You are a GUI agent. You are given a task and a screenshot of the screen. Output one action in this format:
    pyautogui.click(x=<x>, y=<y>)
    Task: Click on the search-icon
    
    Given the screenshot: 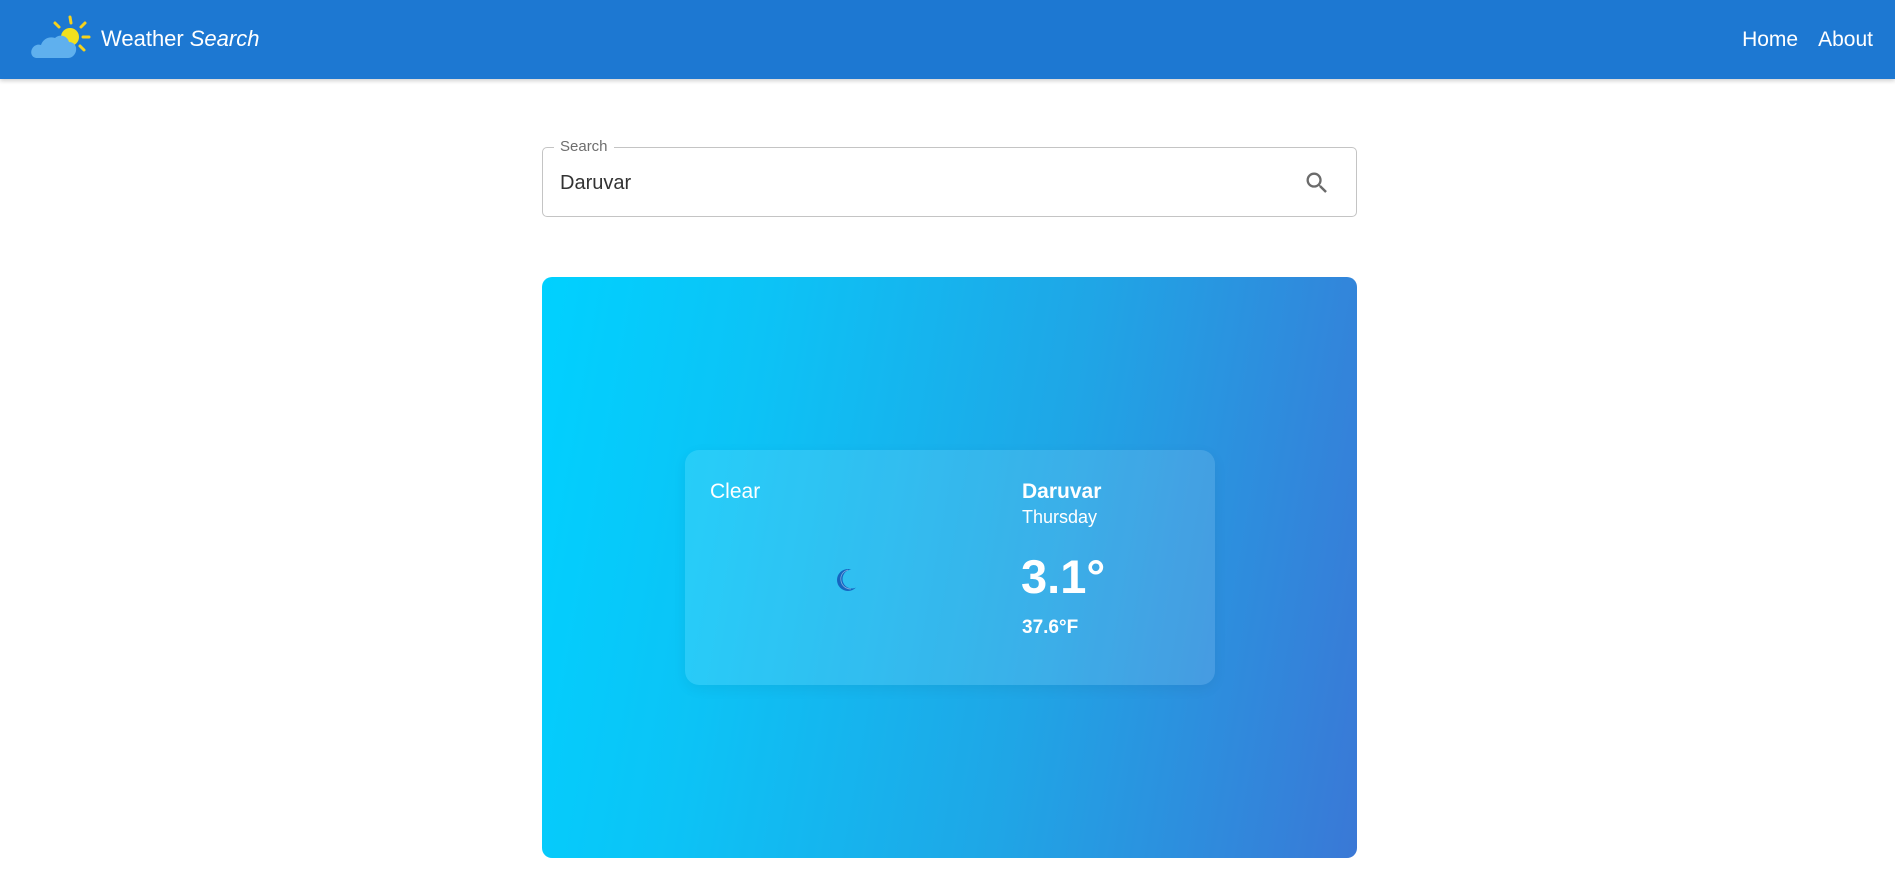 What is the action you would take?
    pyautogui.click(x=1316, y=182)
    